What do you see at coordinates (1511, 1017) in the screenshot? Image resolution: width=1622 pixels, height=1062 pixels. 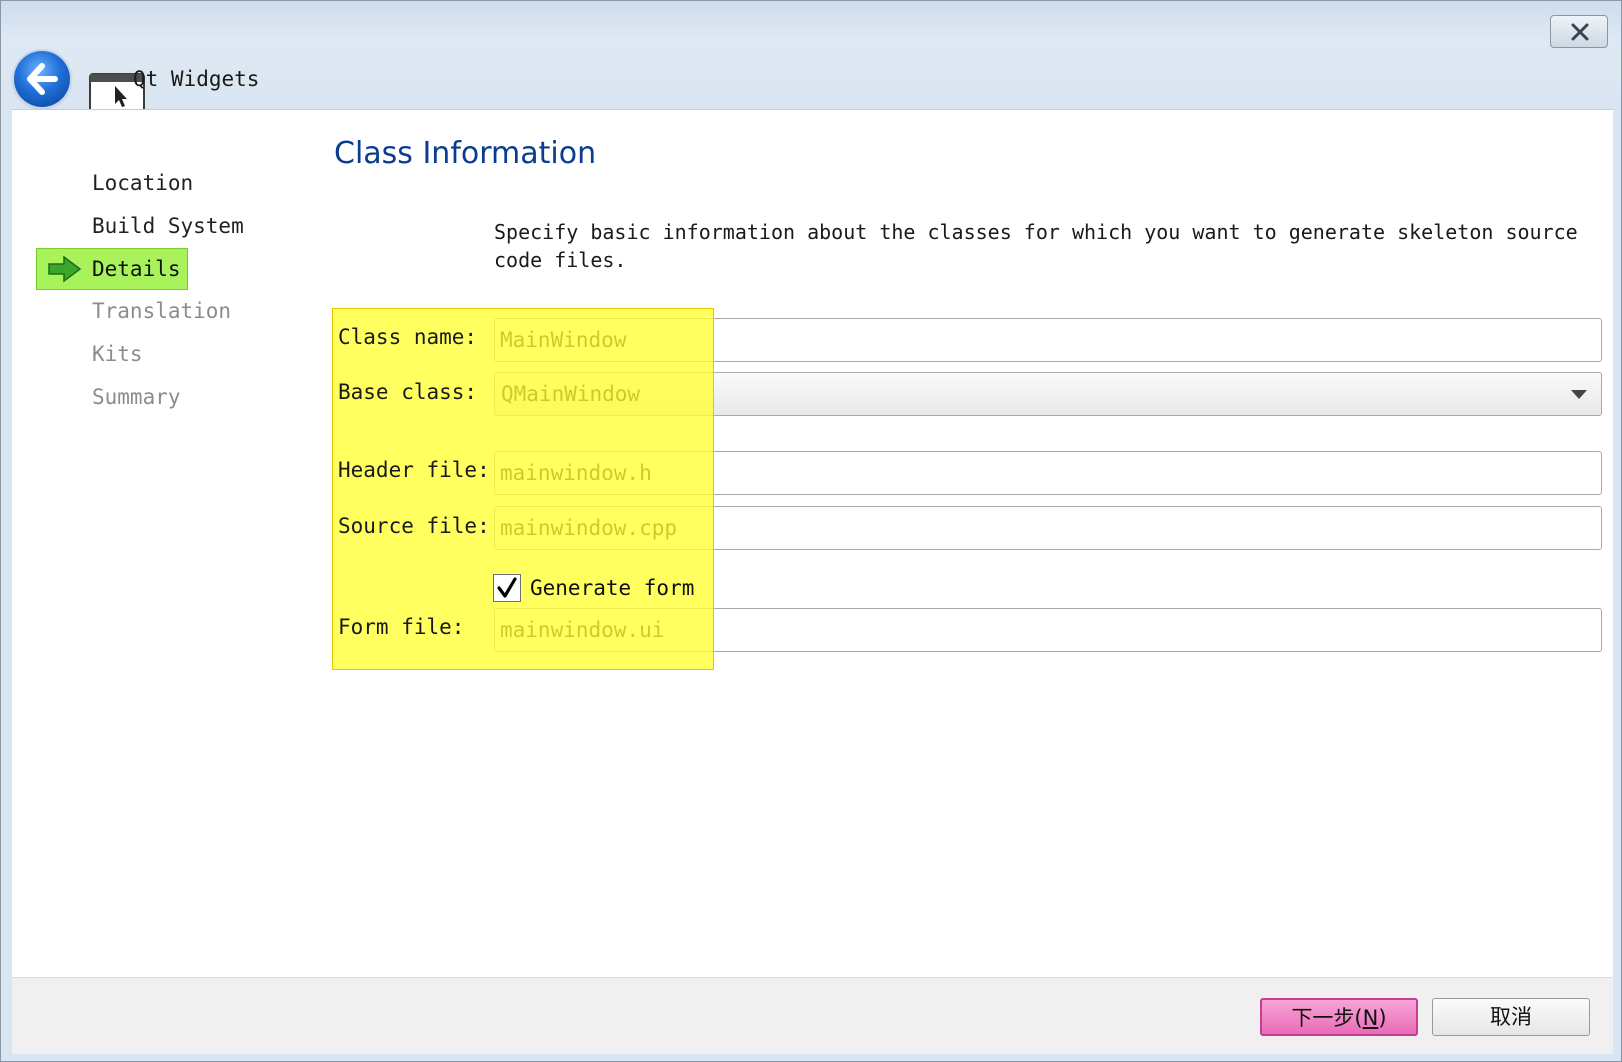 I see `cancel-button: 取消` at bounding box center [1511, 1017].